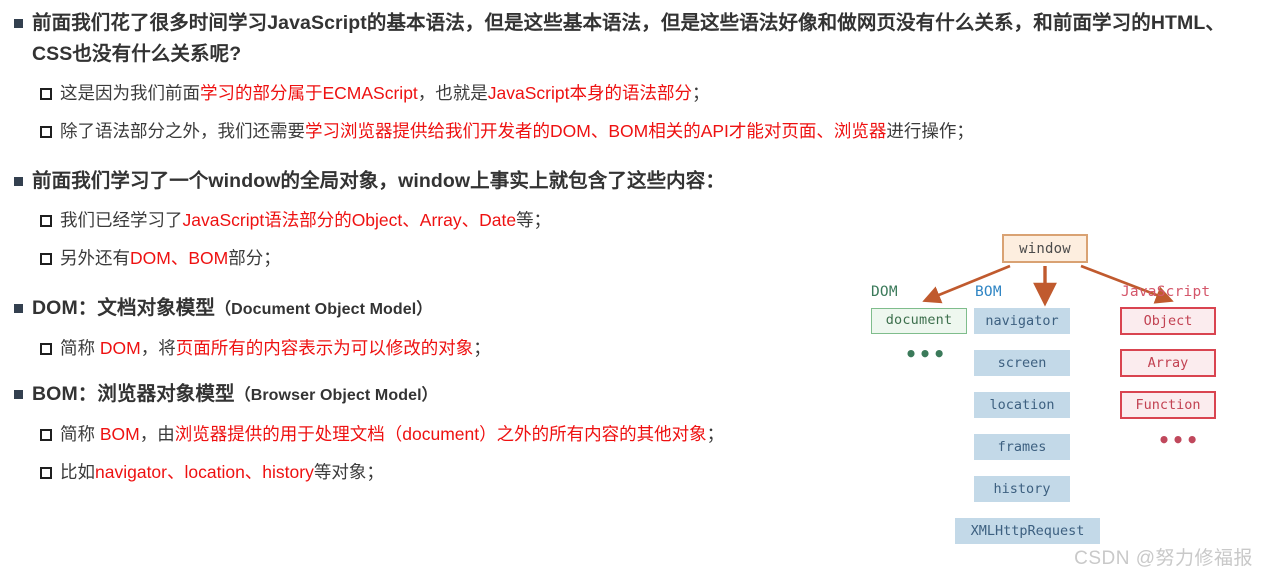 The image size is (1265, 576). Describe the element at coordinates (919, 321) in the screenshot. I see `node-document: document` at that location.